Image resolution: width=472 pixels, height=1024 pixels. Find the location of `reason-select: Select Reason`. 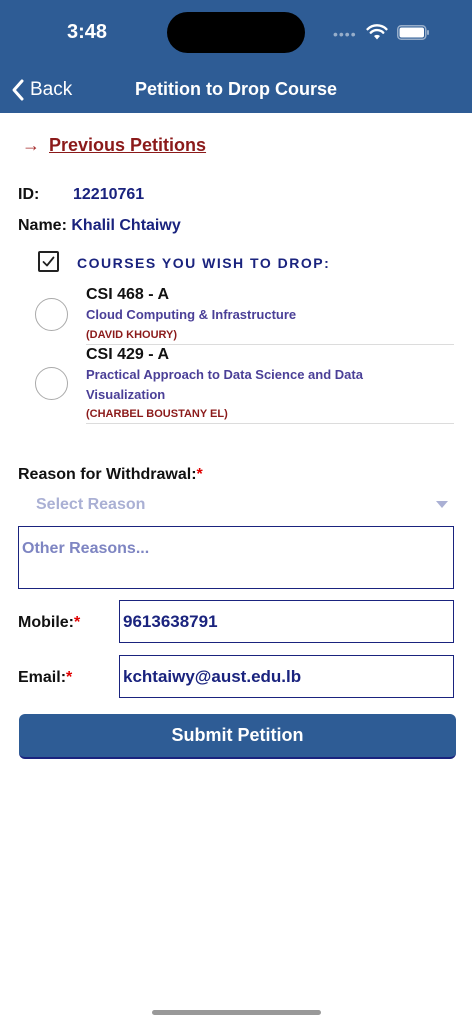

reason-select: Select Reason is located at coordinates (90, 505).